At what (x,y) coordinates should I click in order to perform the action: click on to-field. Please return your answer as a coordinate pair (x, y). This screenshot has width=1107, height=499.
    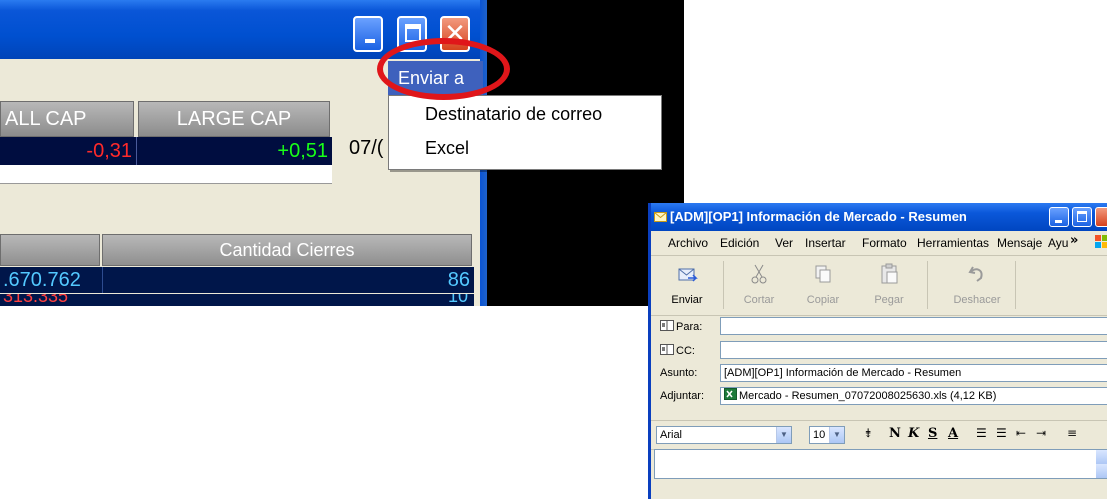
    Looking at the image, I should click on (913, 326).